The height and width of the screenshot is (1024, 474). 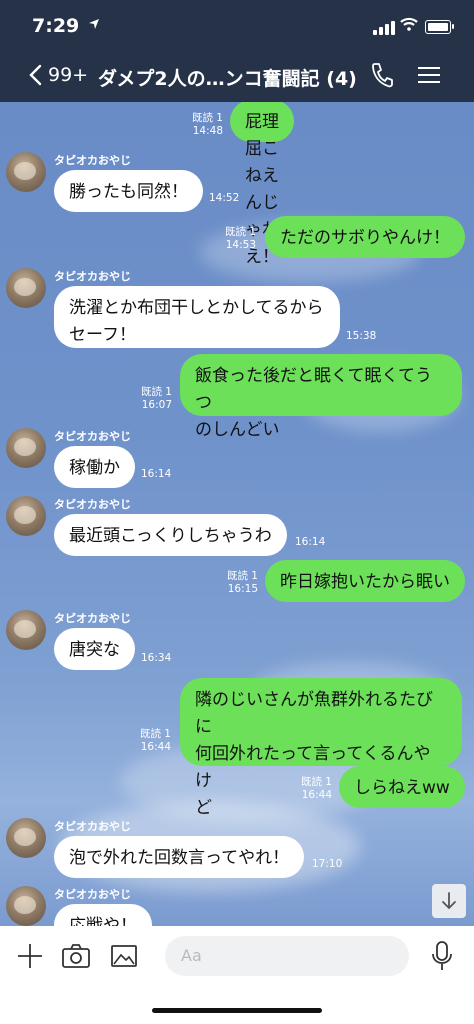 I want to click on message-meta: 既読 1 14:53, so click(x=235, y=239).